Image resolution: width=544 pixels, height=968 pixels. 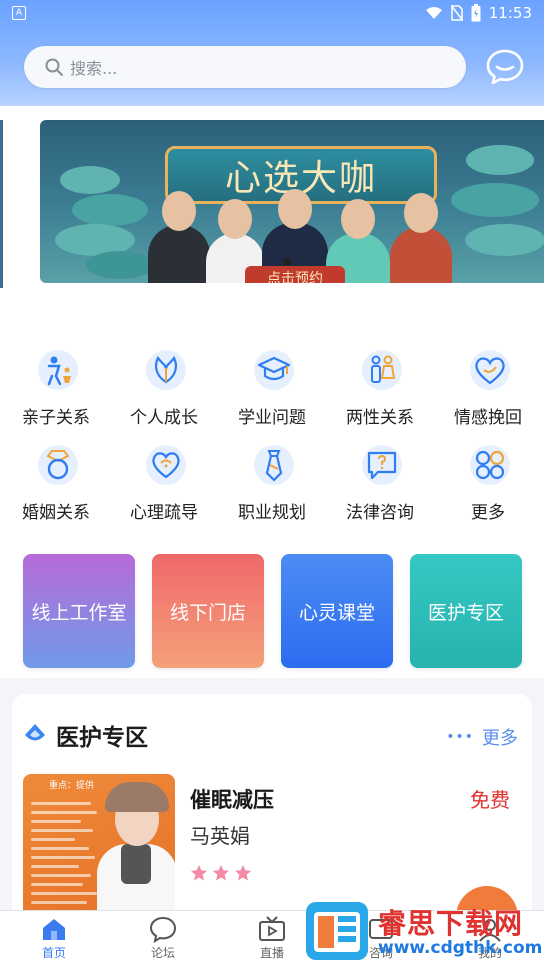 I want to click on home-icon, so click(x=54, y=929).